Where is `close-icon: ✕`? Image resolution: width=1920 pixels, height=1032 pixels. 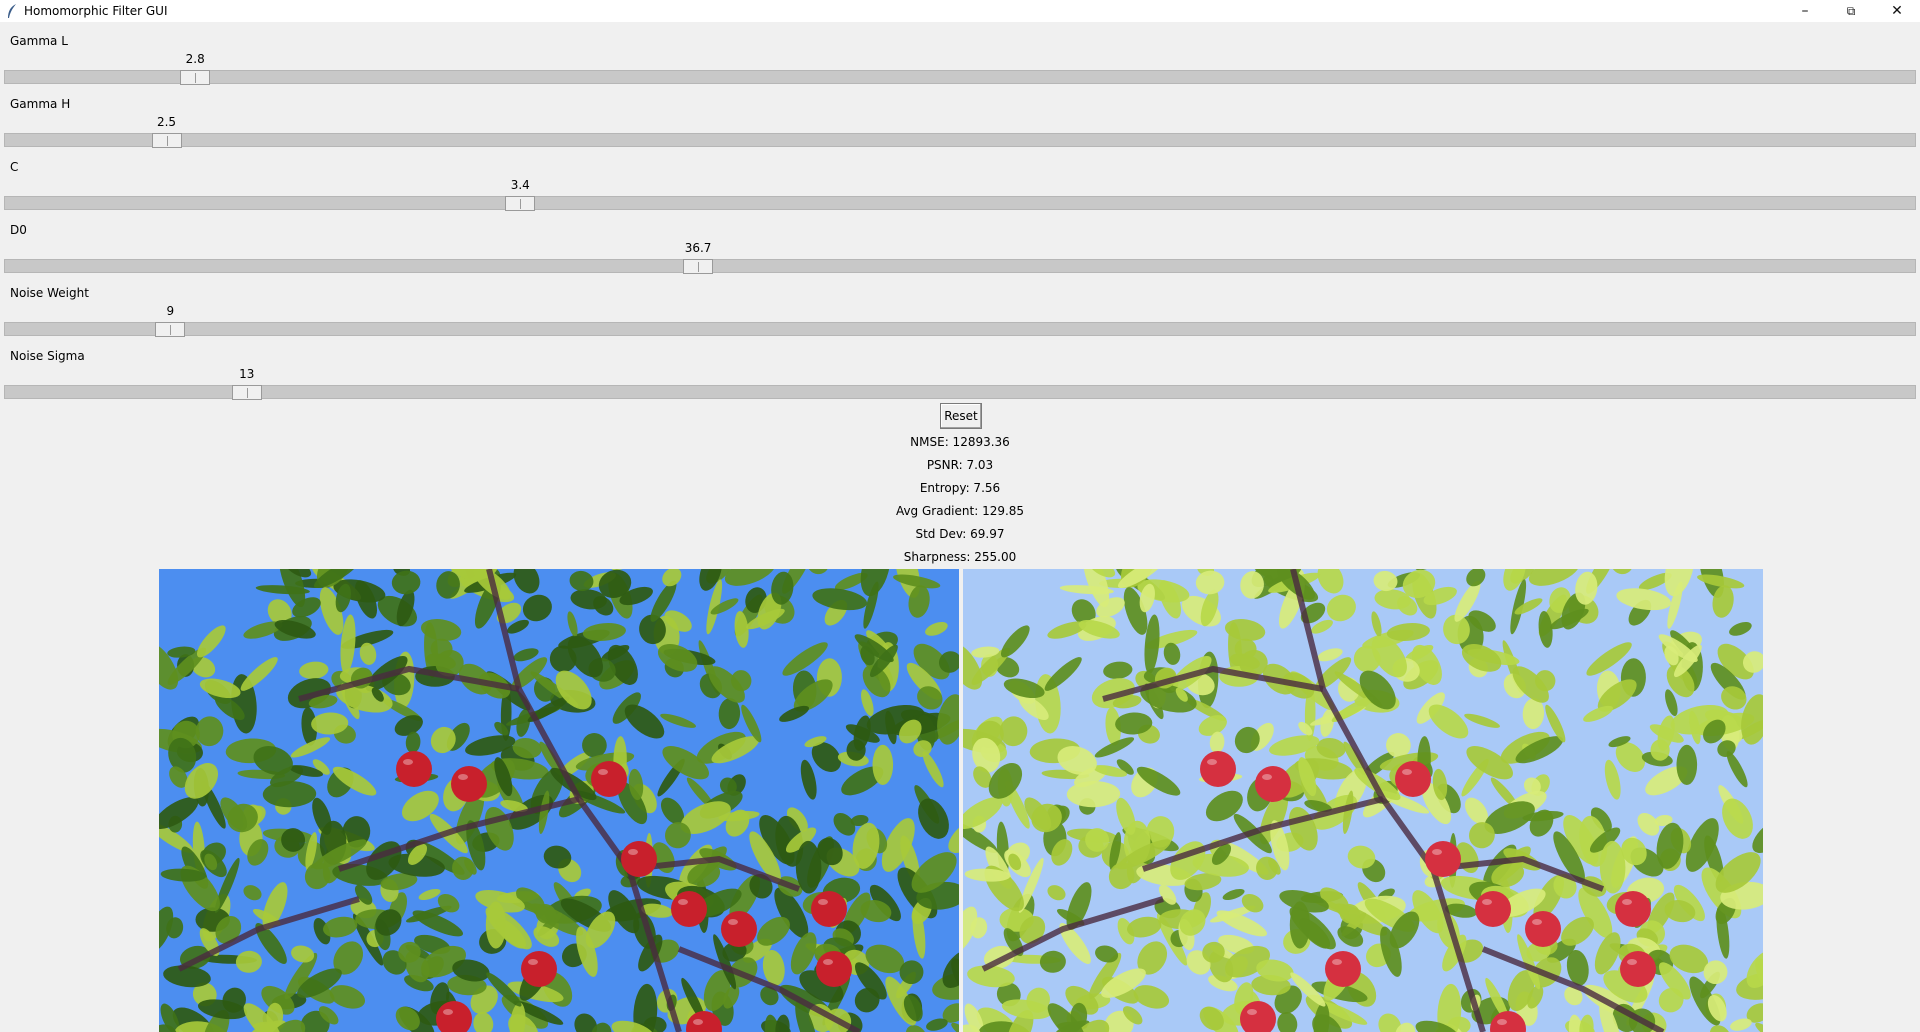
close-icon: ✕ is located at coordinates (1897, 11).